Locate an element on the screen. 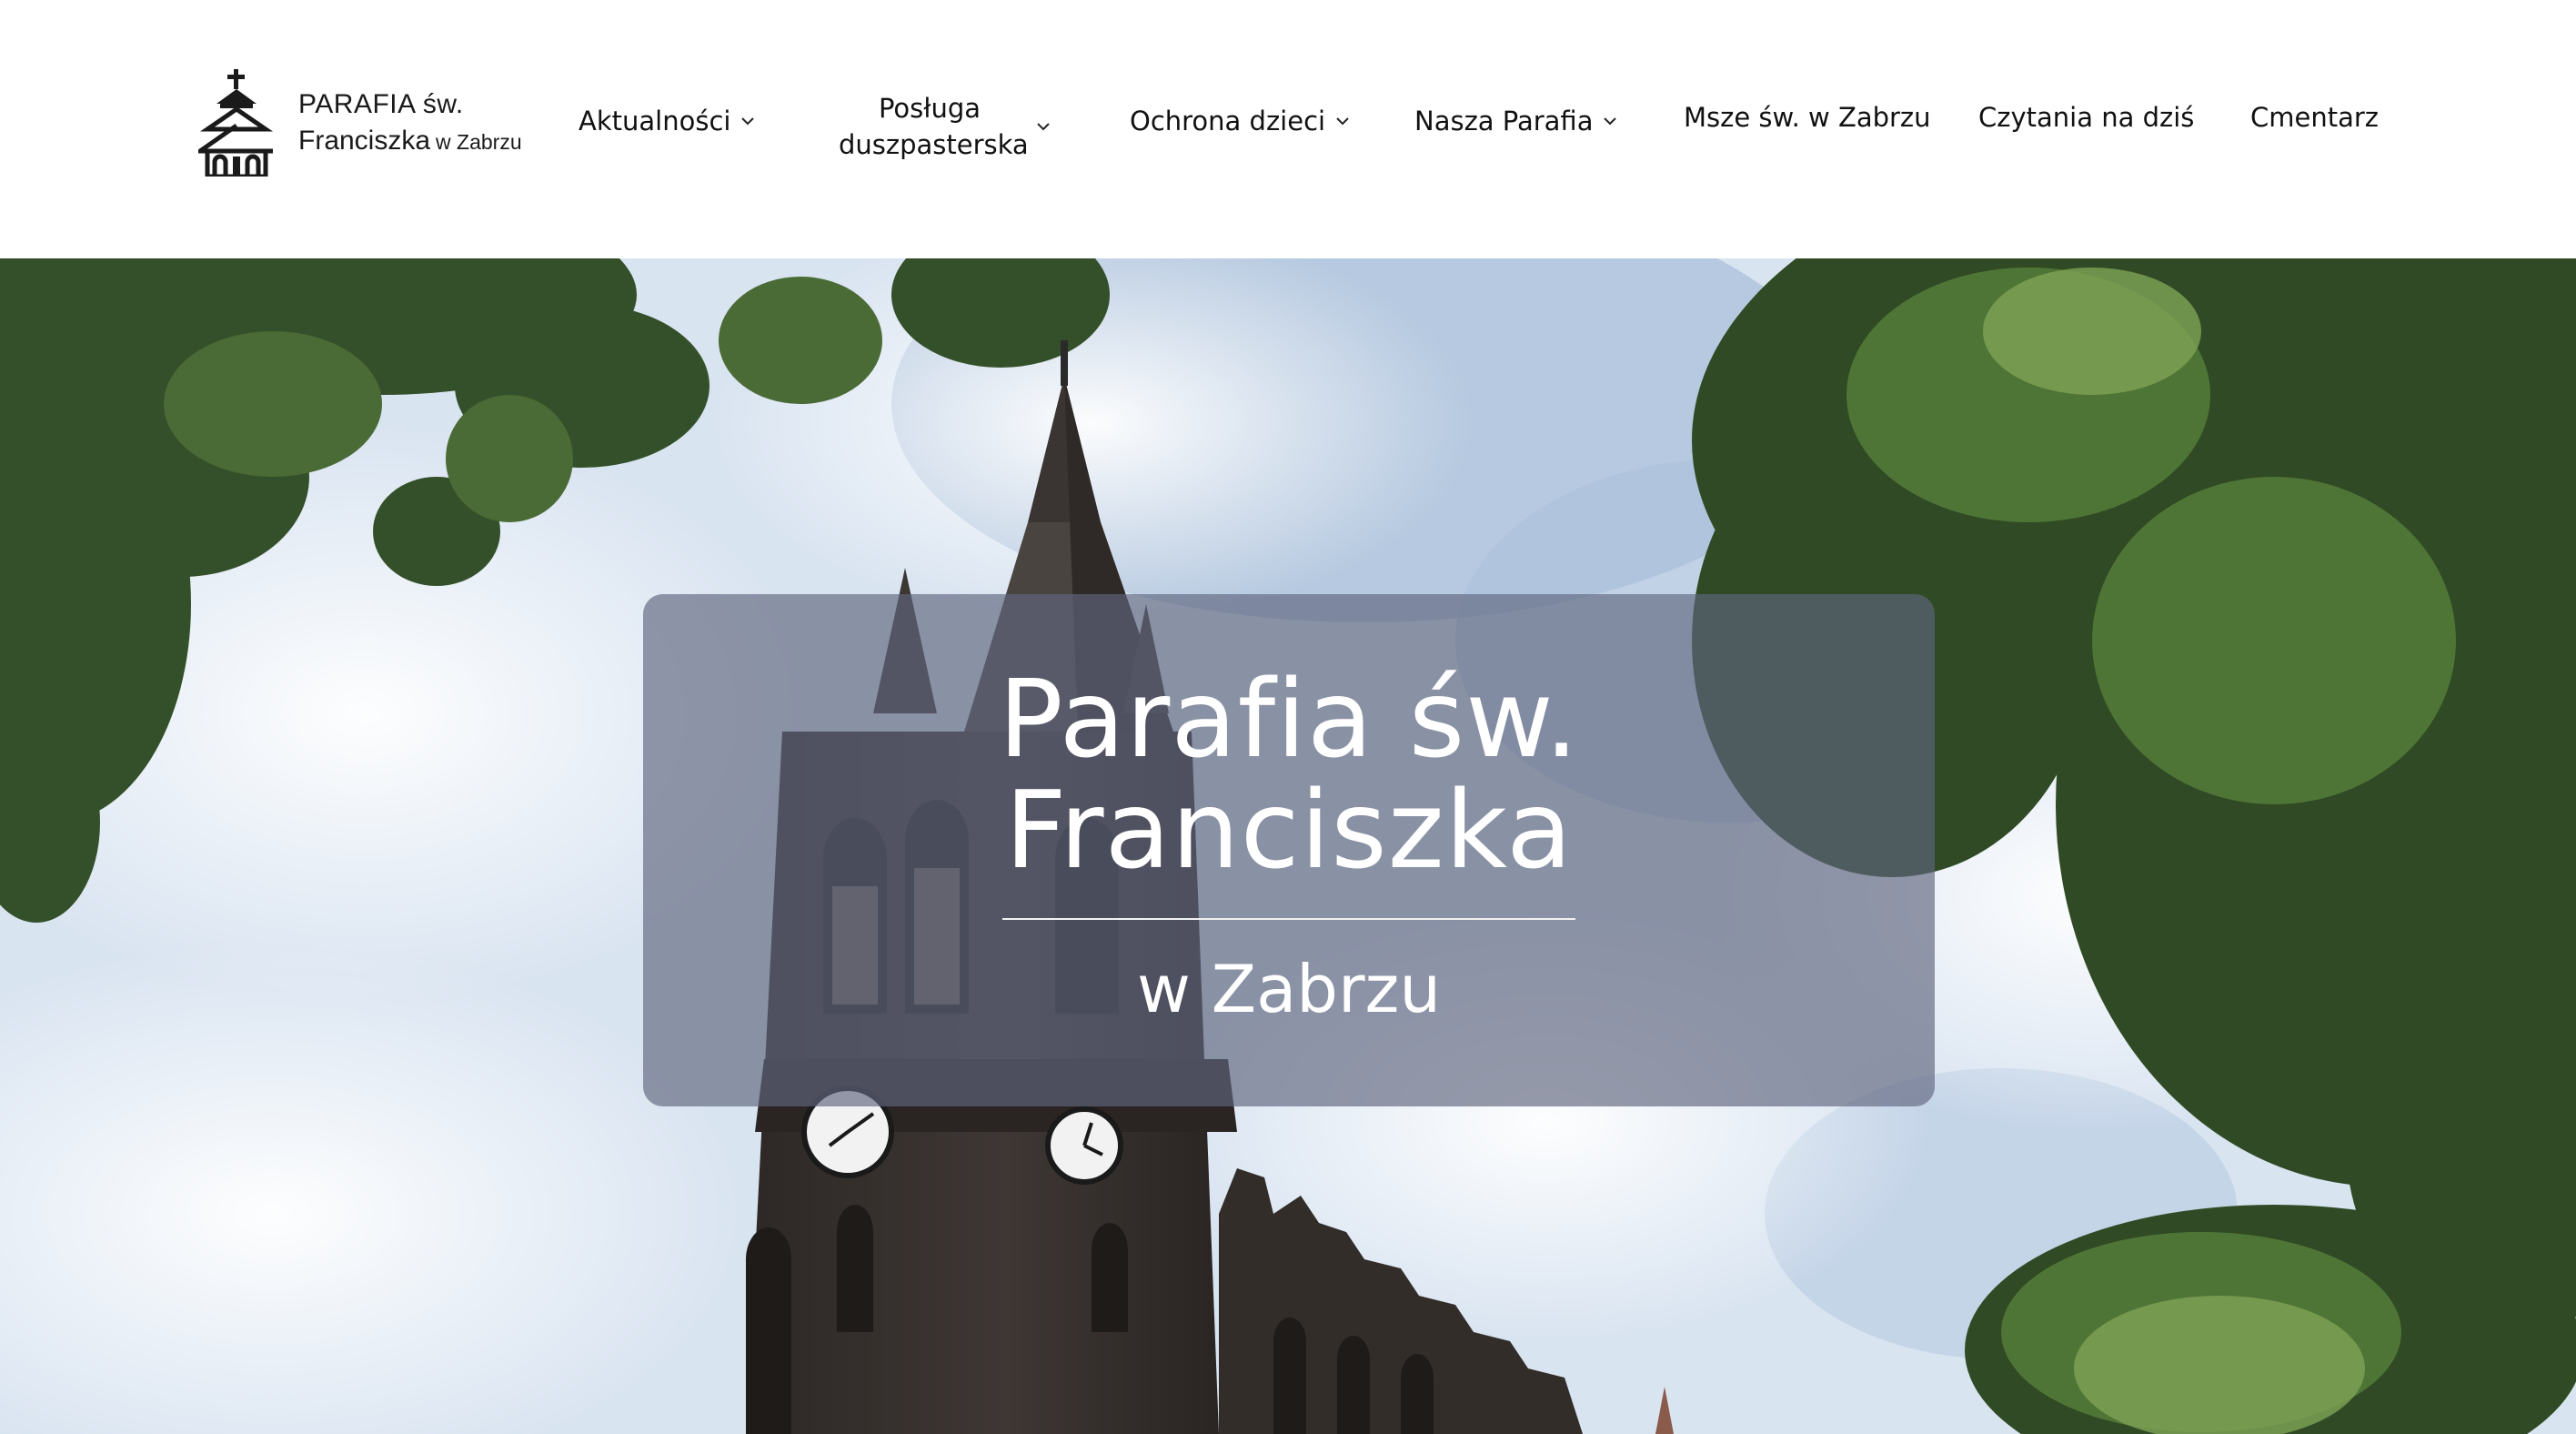  nav-label: Msze św. w Zabrzu is located at coordinates (1807, 117).